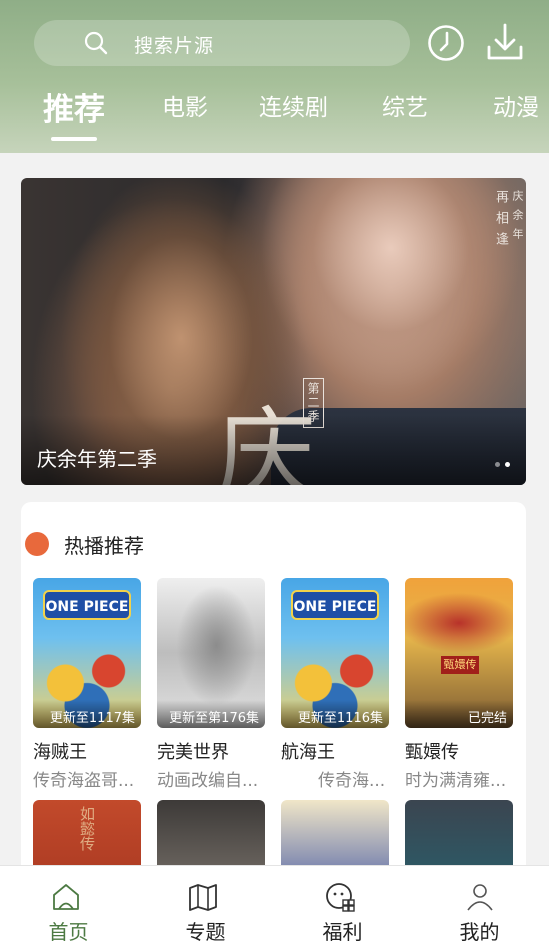  What do you see at coordinates (185, 105) in the screenshot?
I see `tab-movies: 电影` at bounding box center [185, 105].